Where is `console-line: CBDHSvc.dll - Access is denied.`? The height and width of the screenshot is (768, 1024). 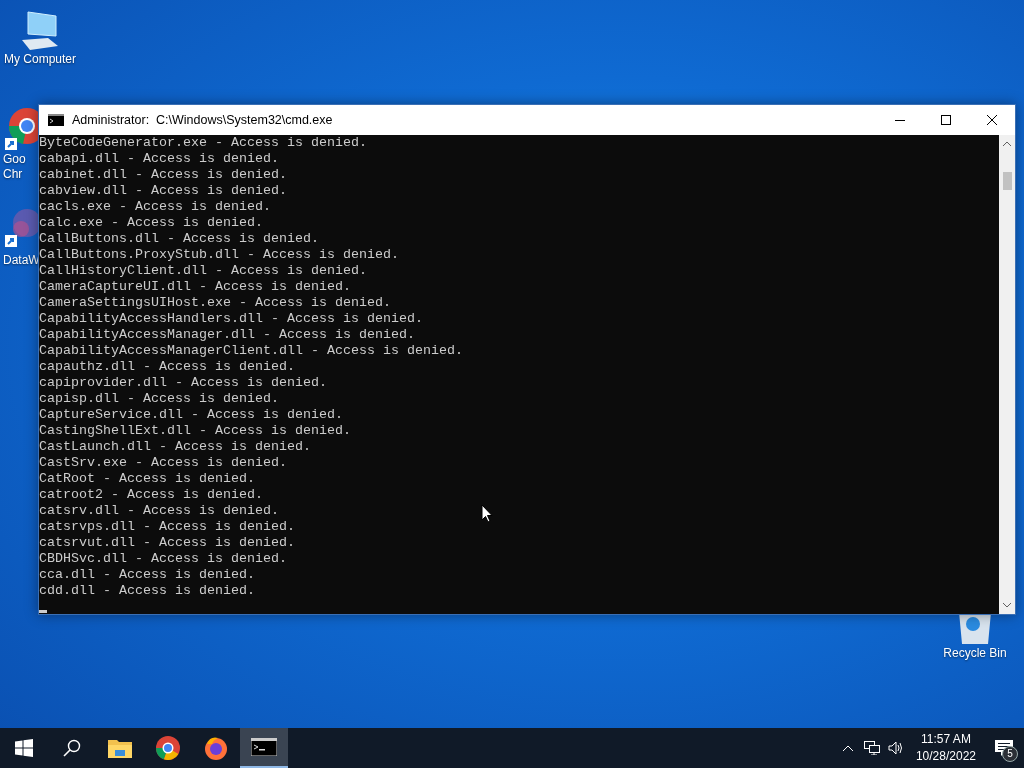
console-line: CBDHSvc.dll - Access is denied. is located at coordinates (163, 559).